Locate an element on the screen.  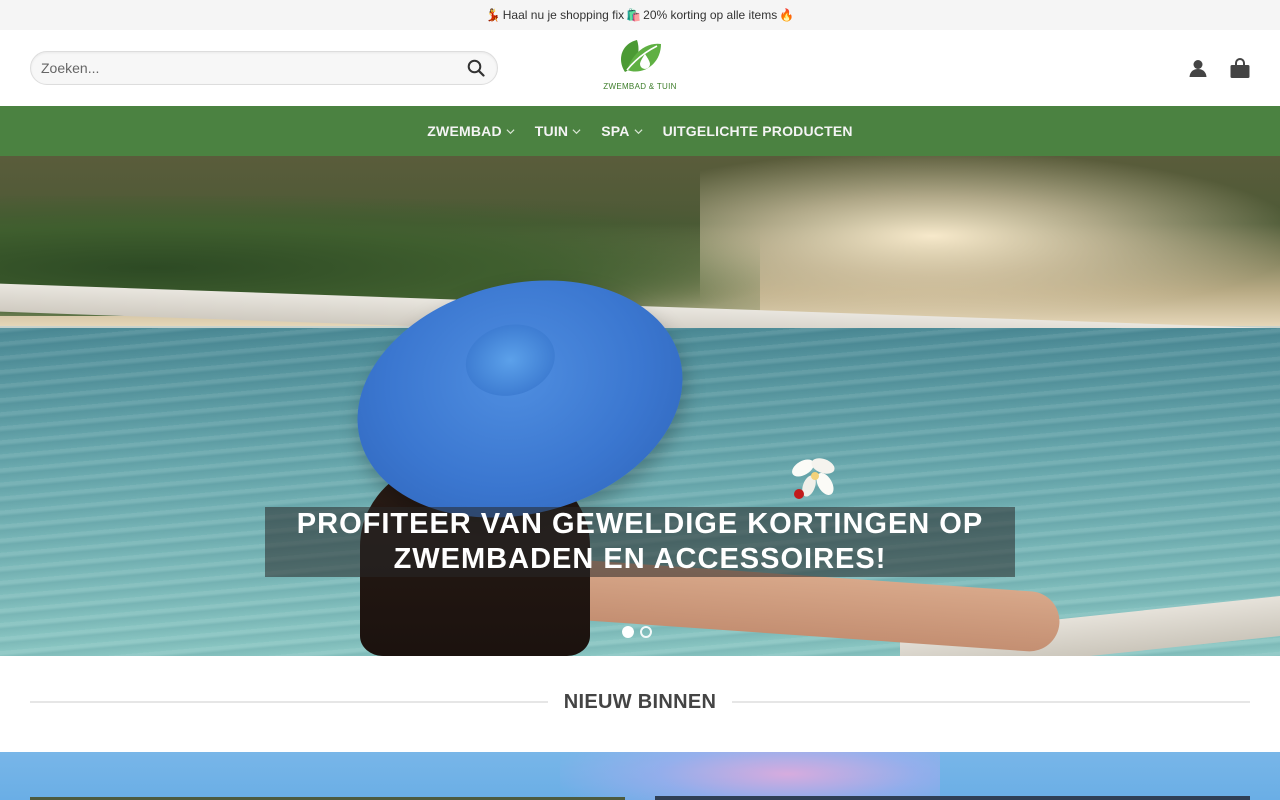
nav-item-spa: SPA is located at coordinates (621, 131).